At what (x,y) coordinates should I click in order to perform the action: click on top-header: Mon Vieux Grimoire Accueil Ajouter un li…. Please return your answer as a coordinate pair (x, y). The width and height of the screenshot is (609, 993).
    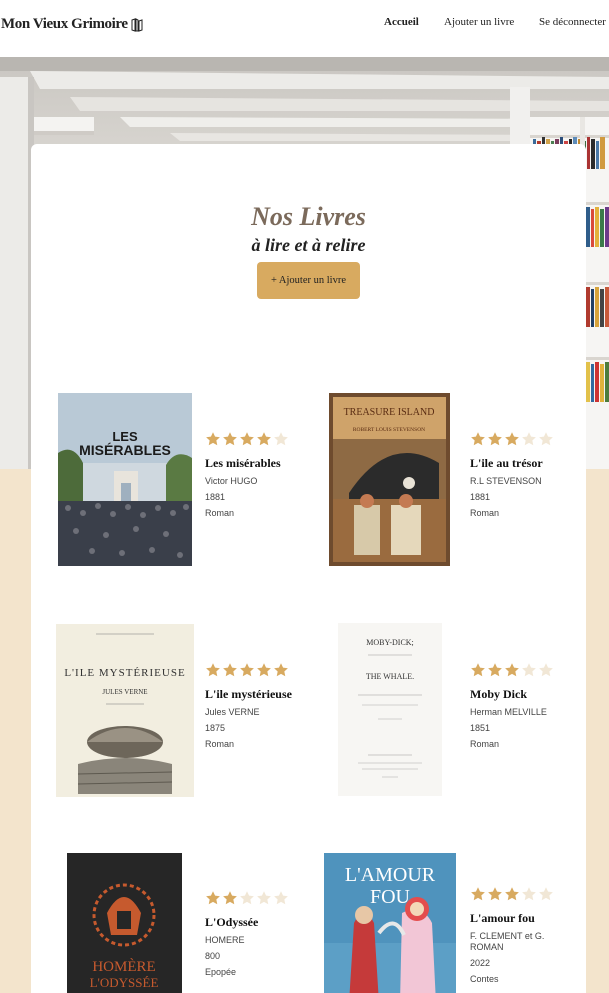
    Looking at the image, I should click on (304, 28).